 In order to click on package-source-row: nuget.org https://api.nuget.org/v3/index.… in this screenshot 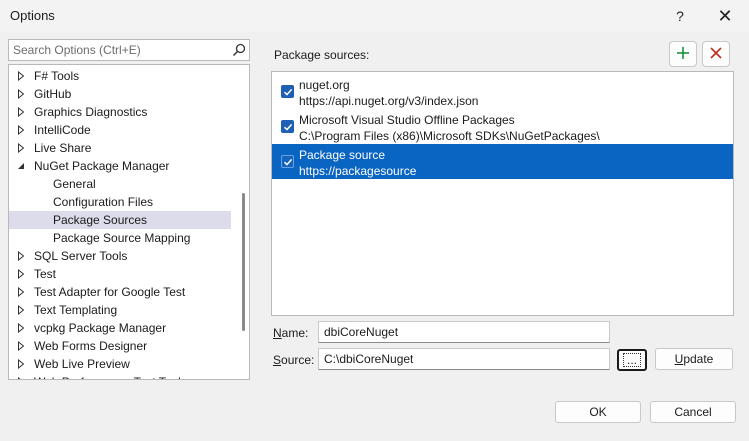, I will do `click(502, 91)`.